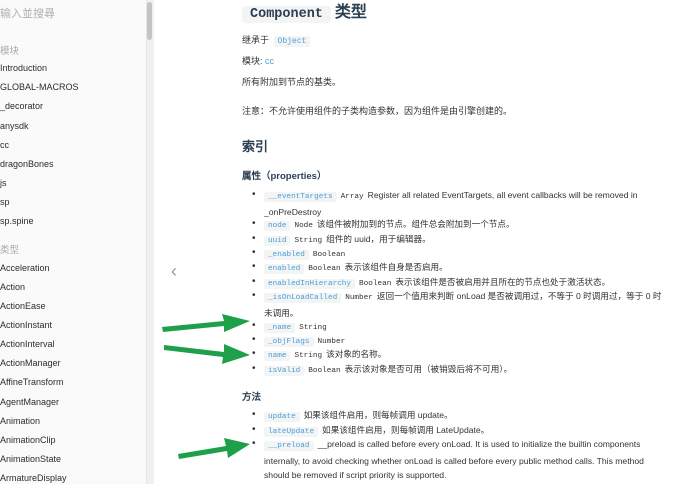 This screenshot has width=690, height=484. I want to click on sidebar-item-cc: cc, so click(4, 145).